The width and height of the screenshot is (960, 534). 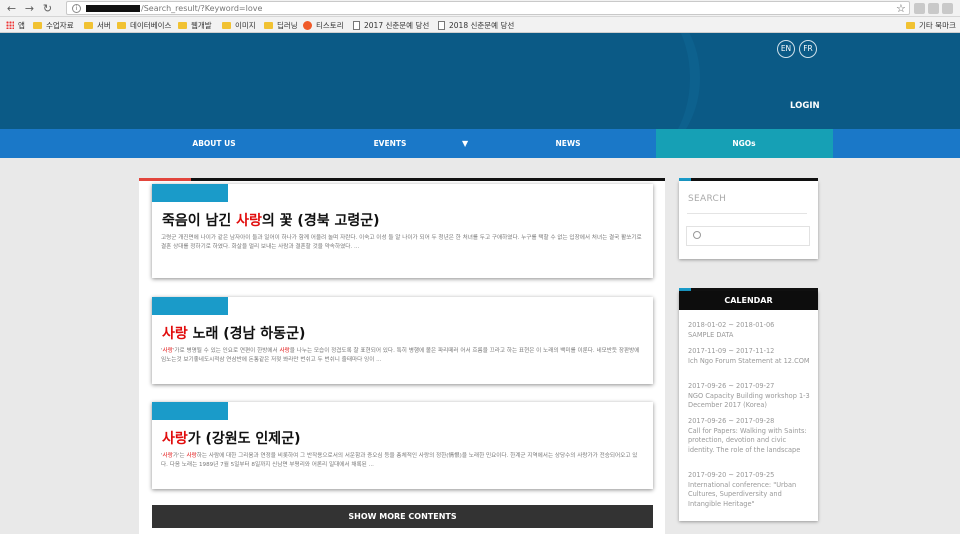 What do you see at coordinates (11, 8) in the screenshot?
I see `back-icon: ←` at bounding box center [11, 8].